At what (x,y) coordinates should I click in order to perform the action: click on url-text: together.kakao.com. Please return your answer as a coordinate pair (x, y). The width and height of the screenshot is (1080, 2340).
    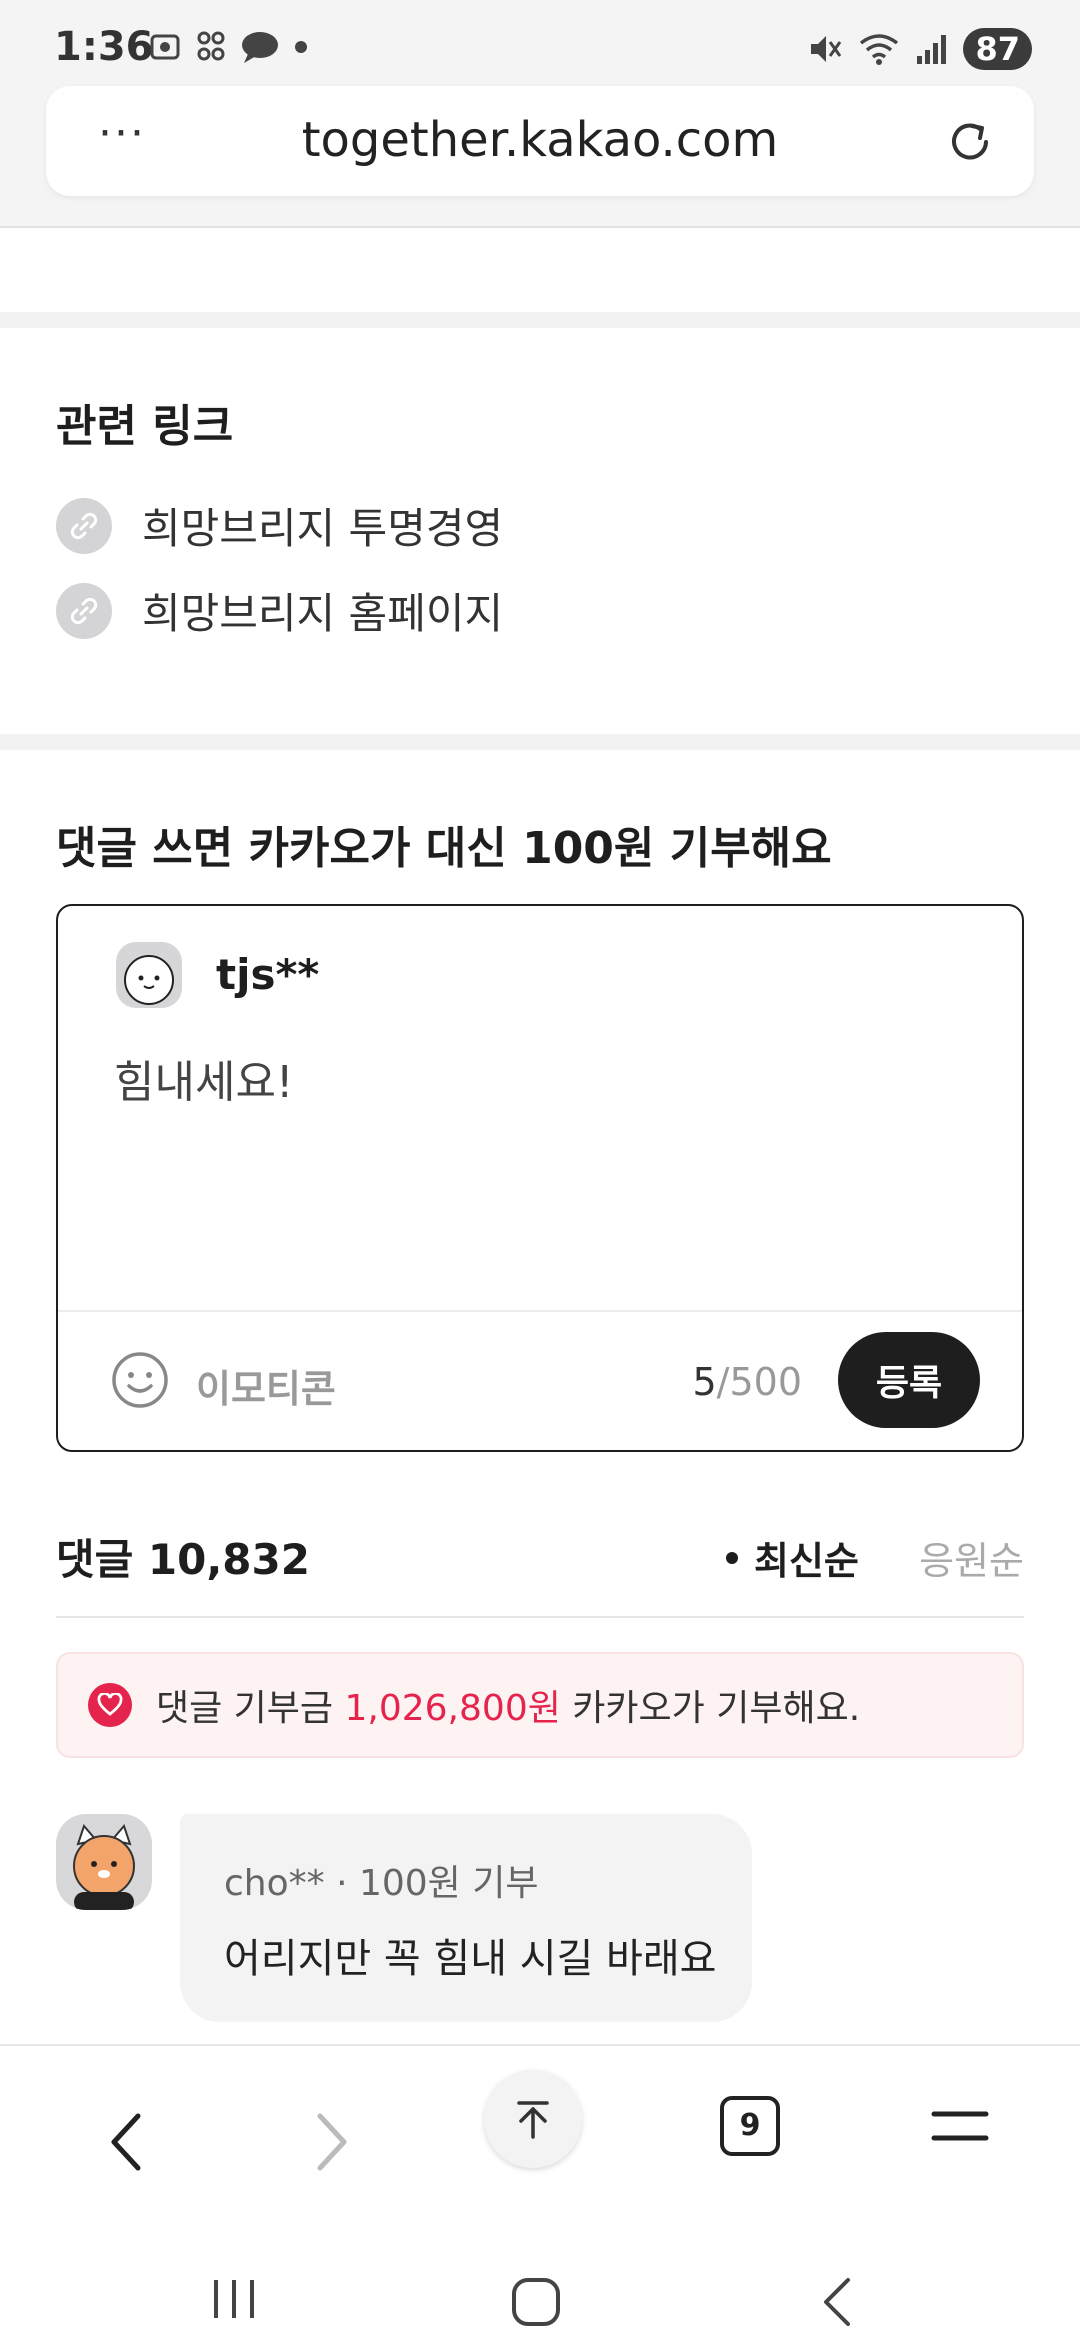
    Looking at the image, I should click on (540, 140).